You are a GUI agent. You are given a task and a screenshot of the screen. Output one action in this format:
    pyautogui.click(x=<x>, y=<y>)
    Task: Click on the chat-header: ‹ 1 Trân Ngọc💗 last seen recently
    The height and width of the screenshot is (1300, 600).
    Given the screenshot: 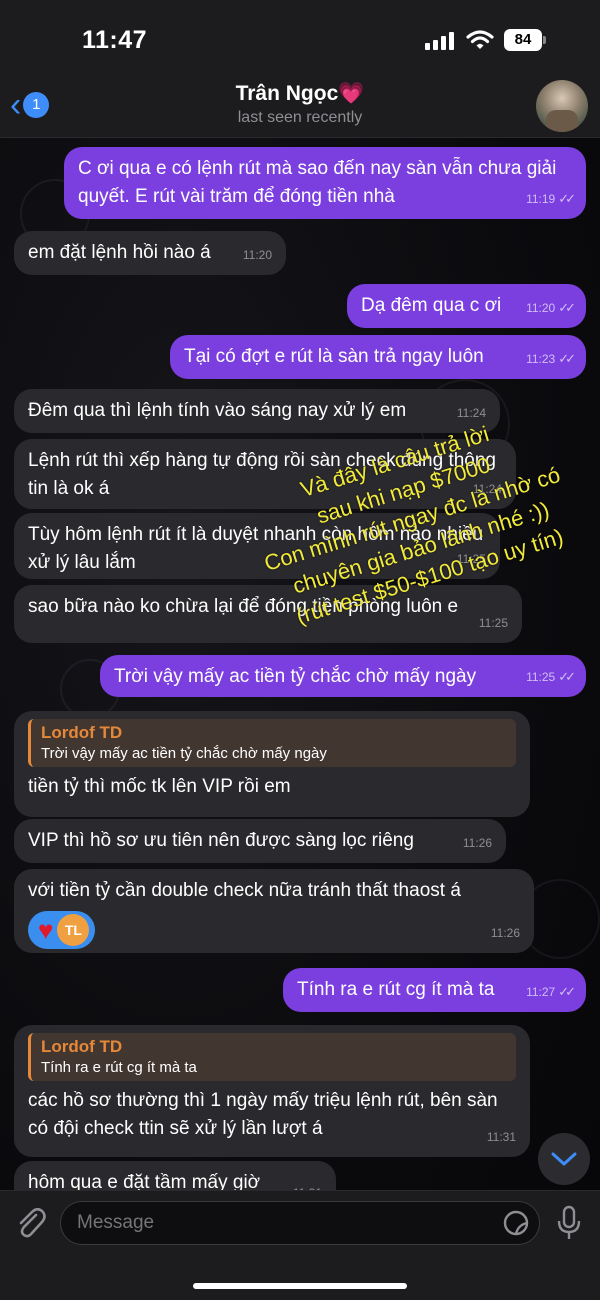 What is the action you would take?
    pyautogui.click(x=300, y=109)
    